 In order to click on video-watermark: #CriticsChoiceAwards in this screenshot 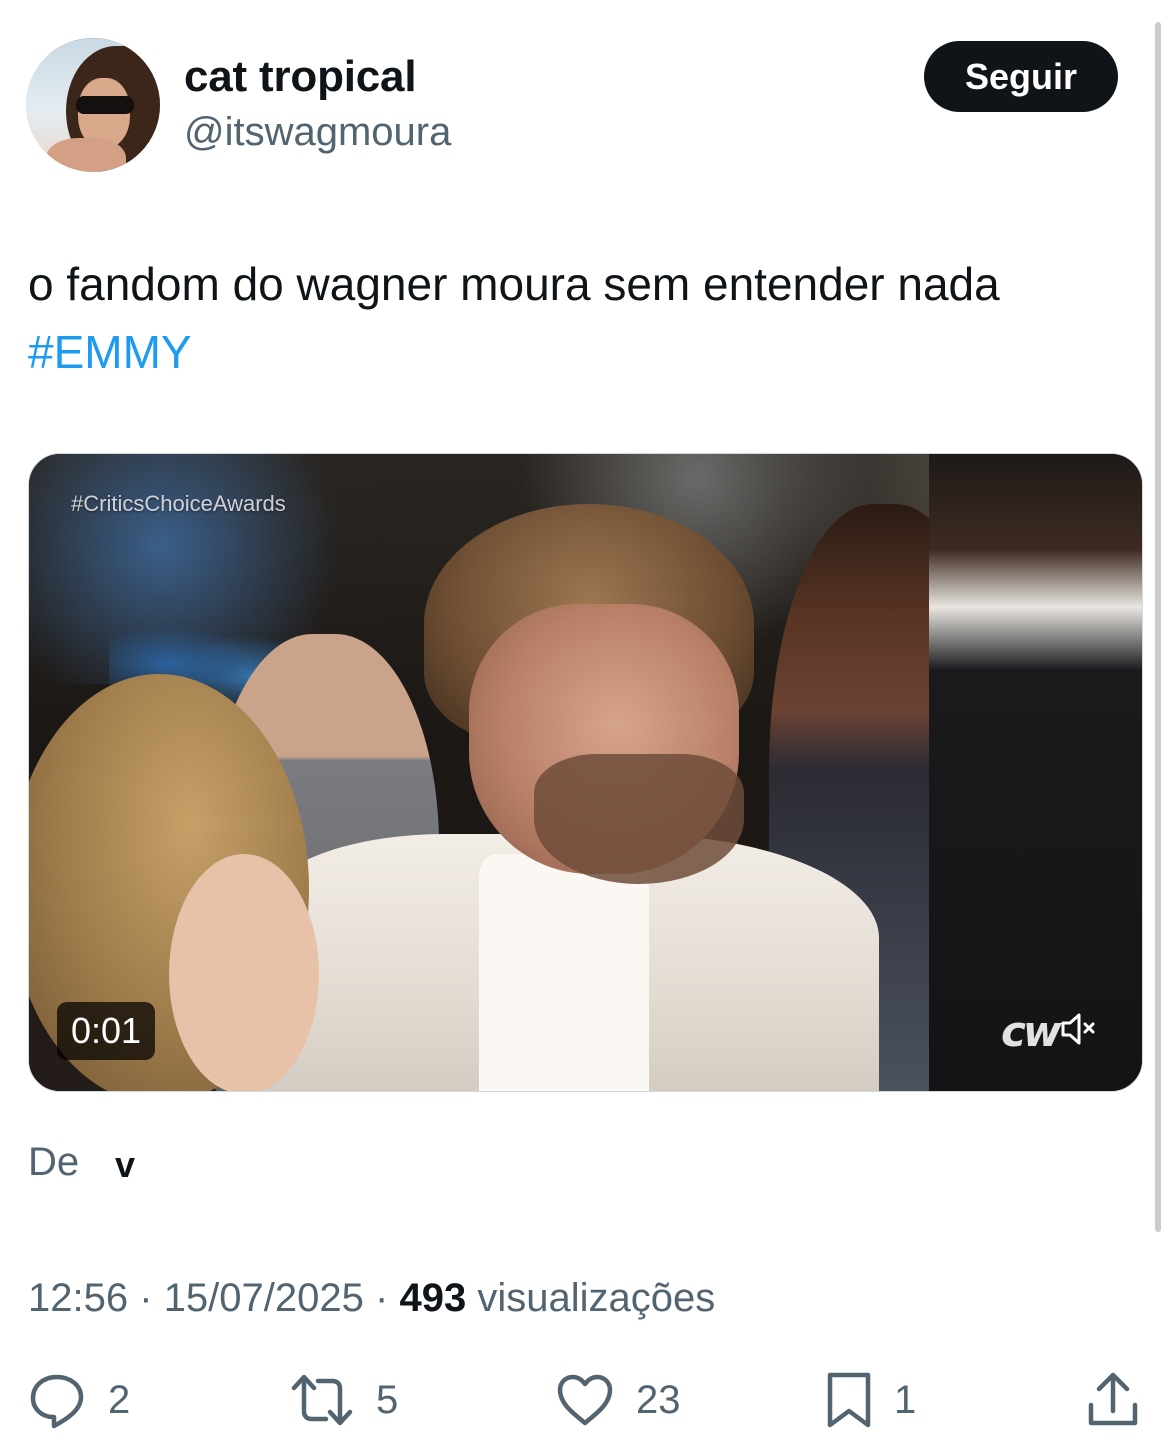, I will do `click(178, 503)`.